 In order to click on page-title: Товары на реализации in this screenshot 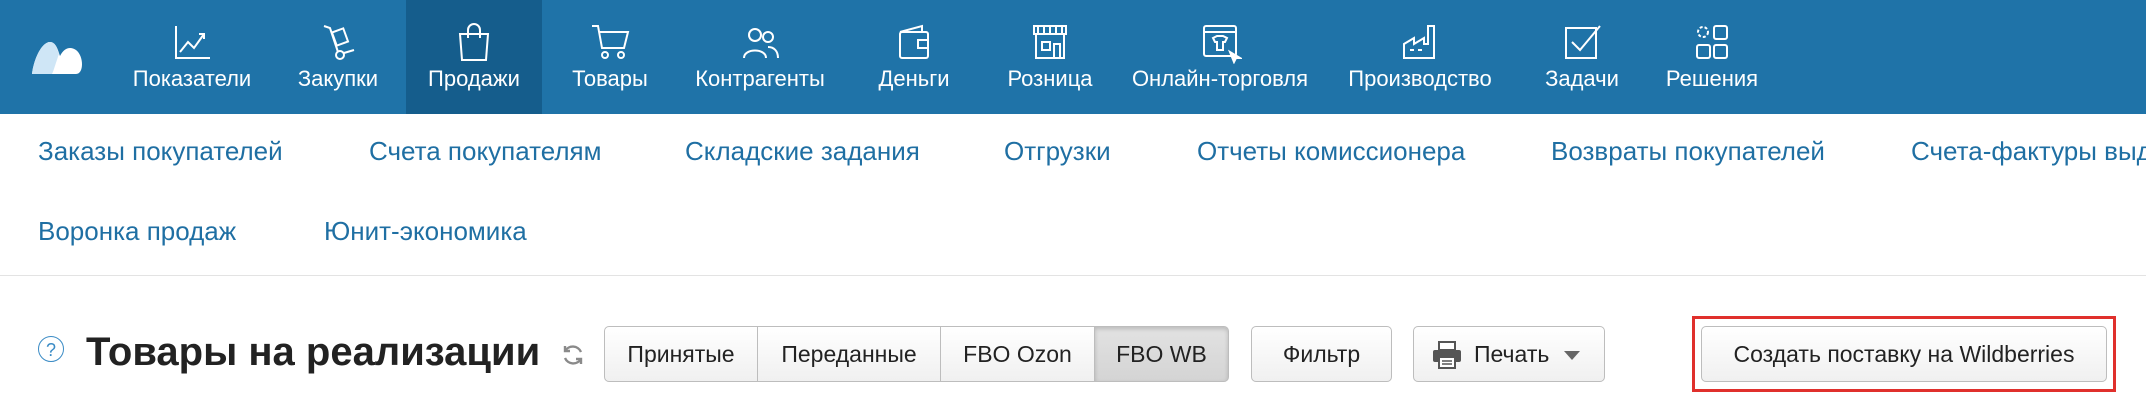, I will do `click(313, 352)`.